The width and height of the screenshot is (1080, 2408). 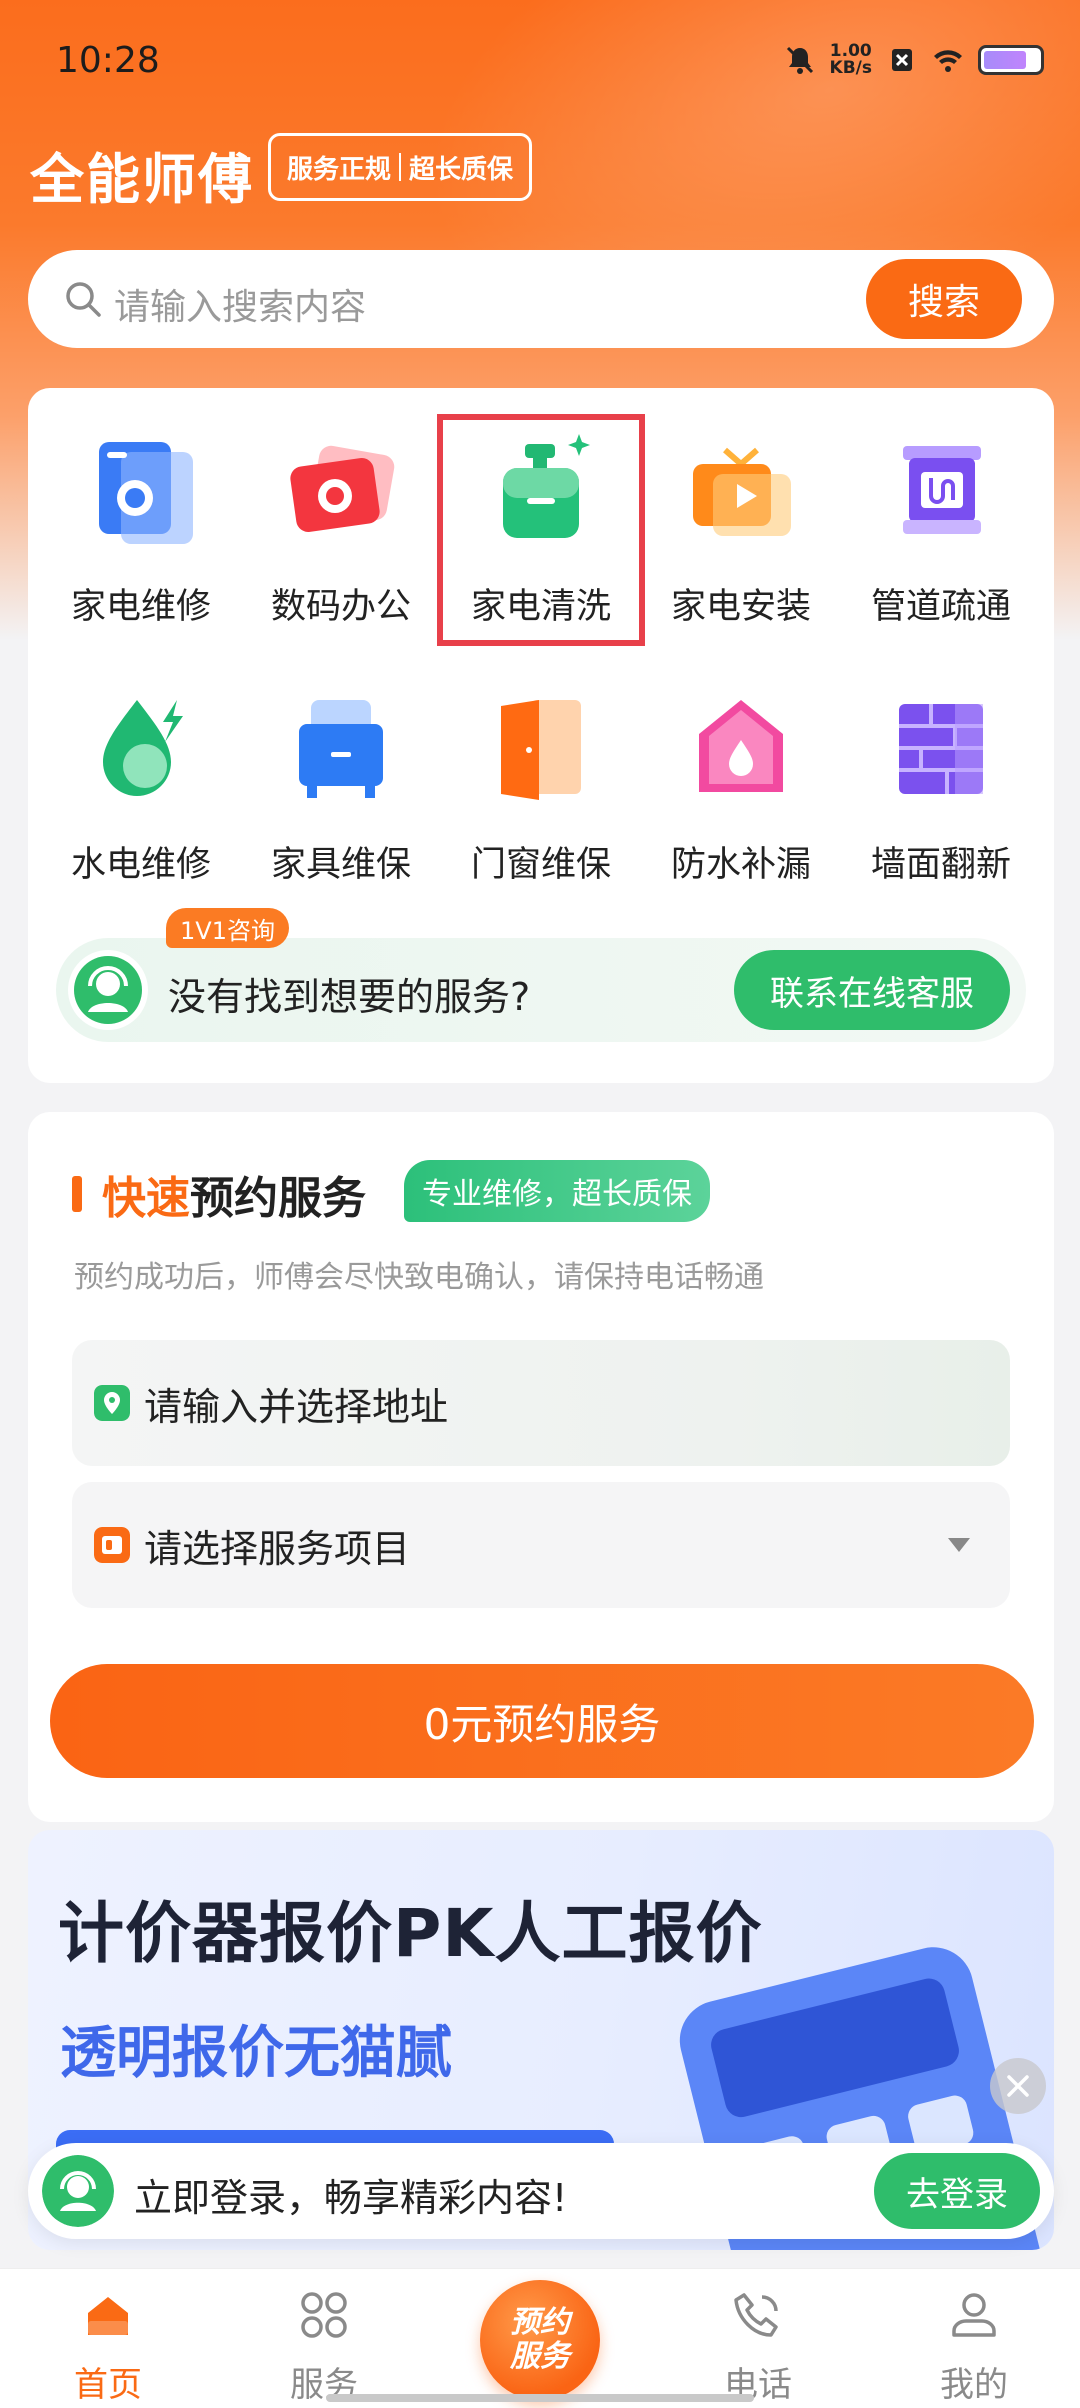 What do you see at coordinates (872, 990) in the screenshot?
I see `contact-support-button: 联系在线客服` at bounding box center [872, 990].